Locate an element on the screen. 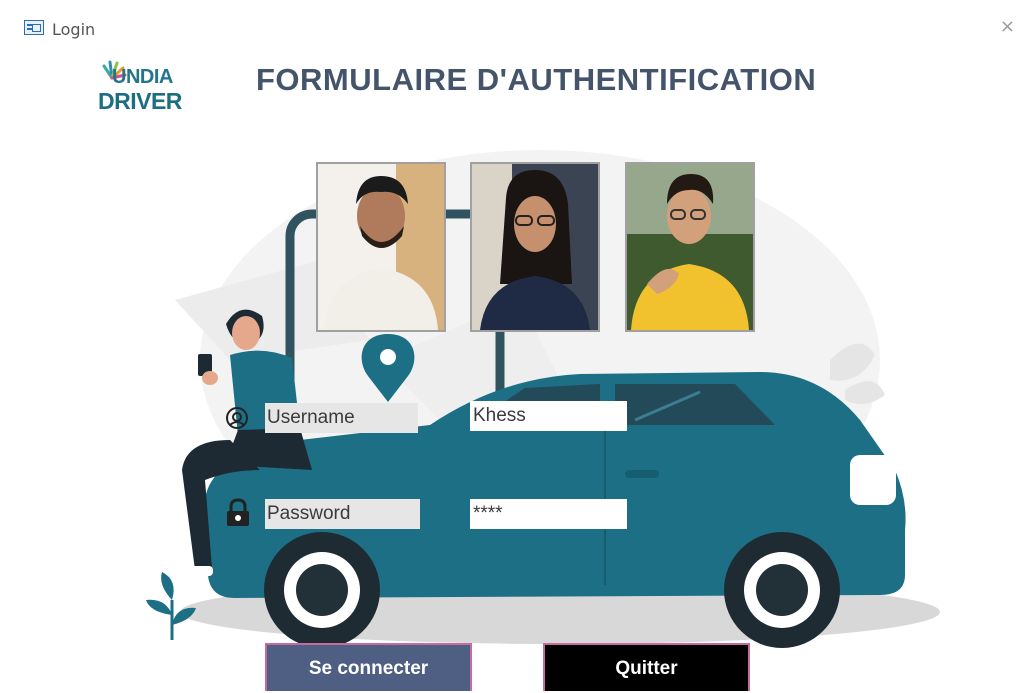 The width and height of the screenshot is (1021, 693). map-pin-hole is located at coordinates (388, 357).